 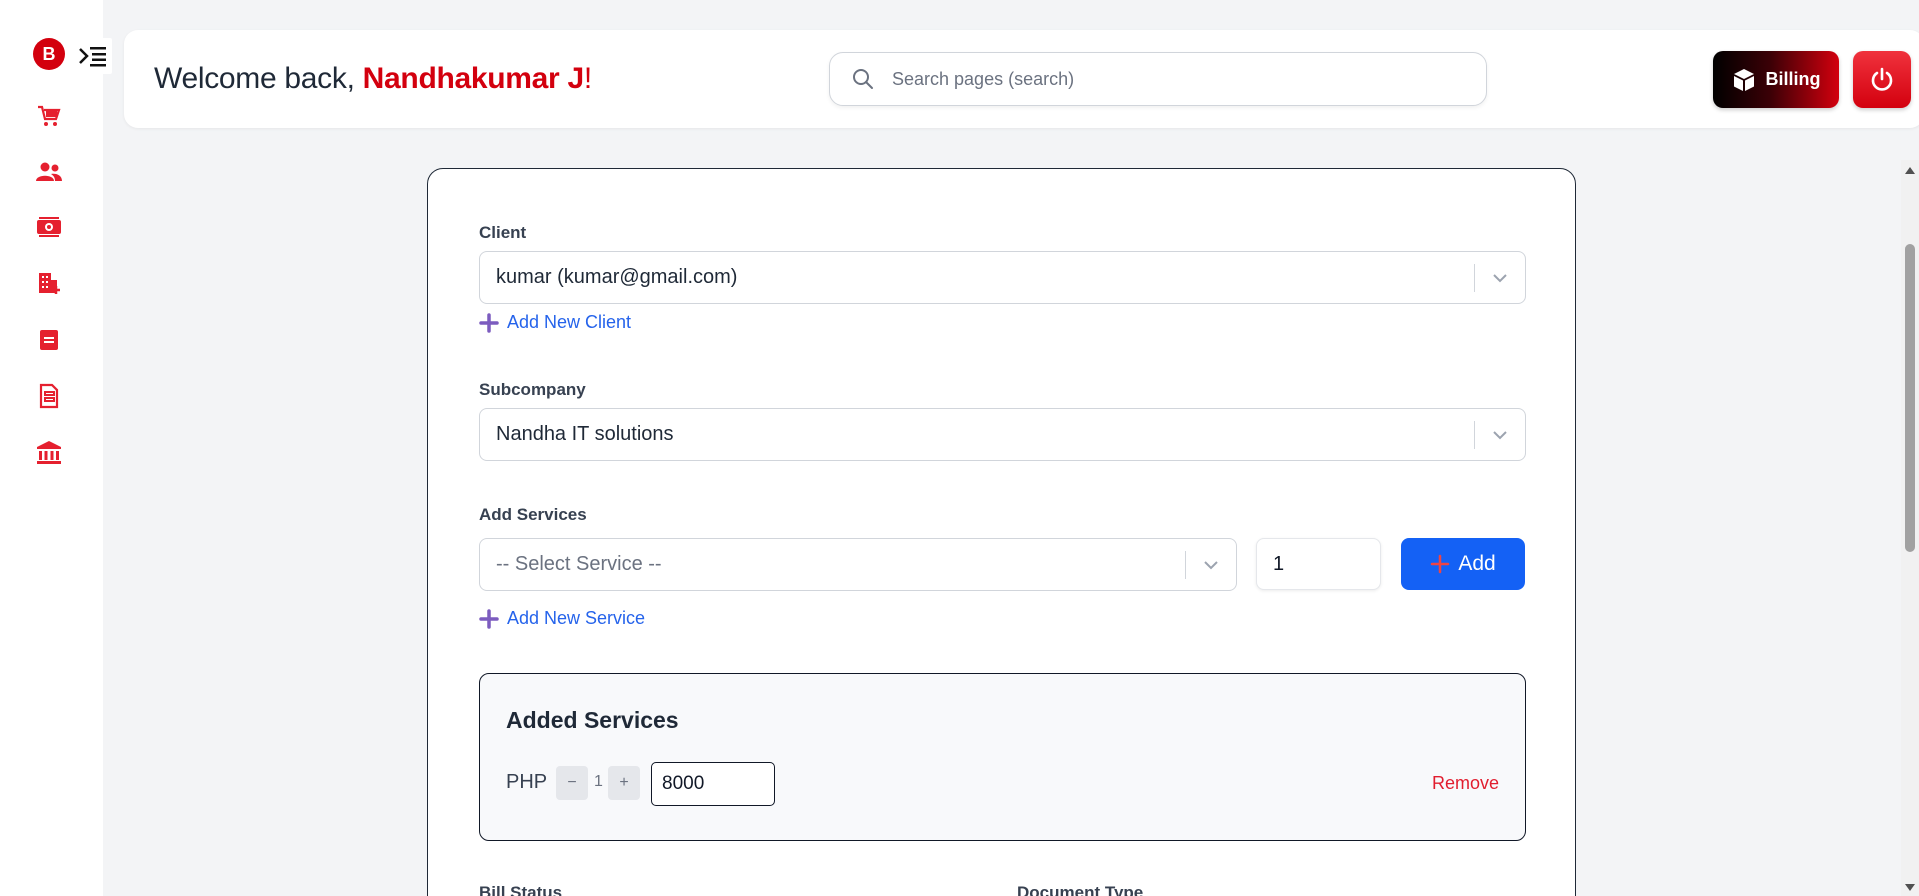 What do you see at coordinates (521, 889) in the screenshot?
I see `bill-status-label: Bill Status` at bounding box center [521, 889].